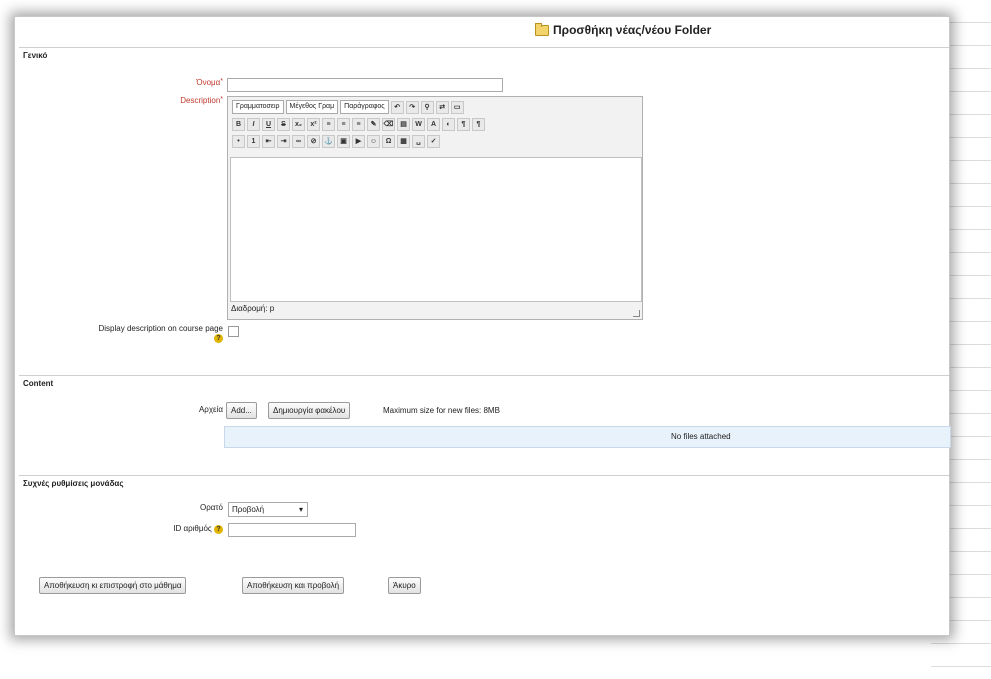 This screenshot has height=679, width=991. Describe the element at coordinates (587, 437) in the screenshot. I see `file-drop-area: No files attached` at that location.